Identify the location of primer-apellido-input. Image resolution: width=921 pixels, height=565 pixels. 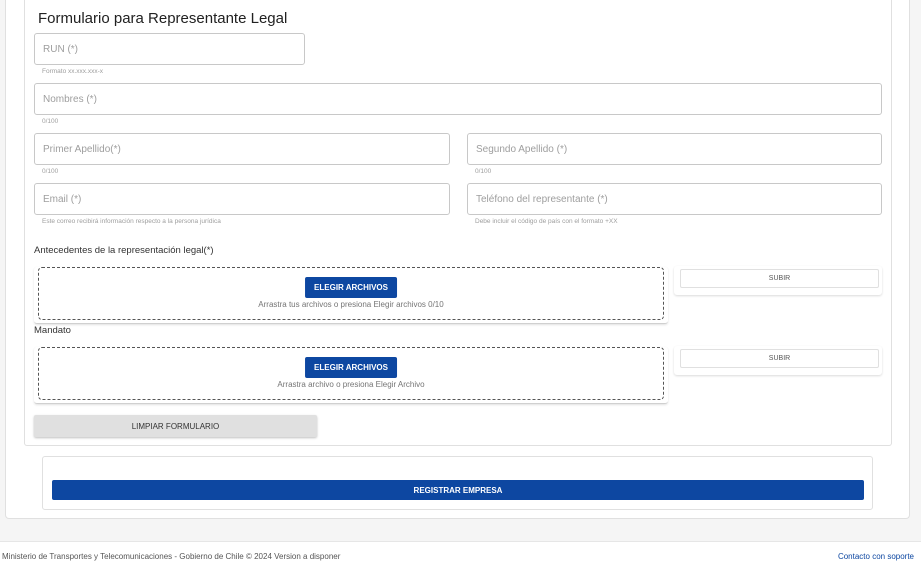
(242, 149).